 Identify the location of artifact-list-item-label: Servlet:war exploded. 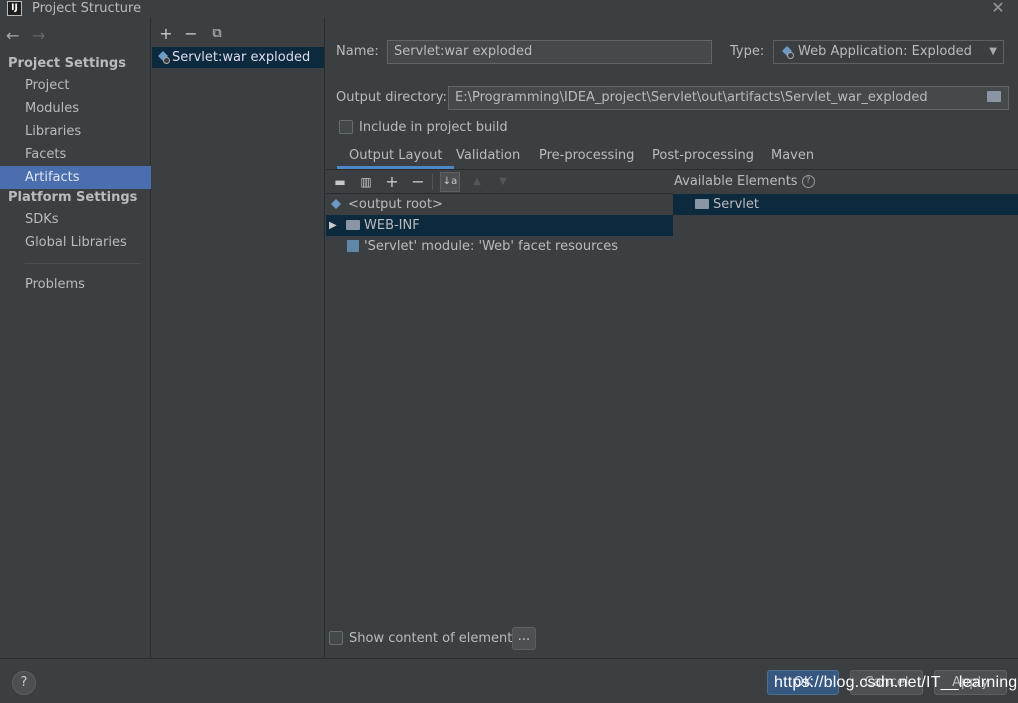
(241, 57).